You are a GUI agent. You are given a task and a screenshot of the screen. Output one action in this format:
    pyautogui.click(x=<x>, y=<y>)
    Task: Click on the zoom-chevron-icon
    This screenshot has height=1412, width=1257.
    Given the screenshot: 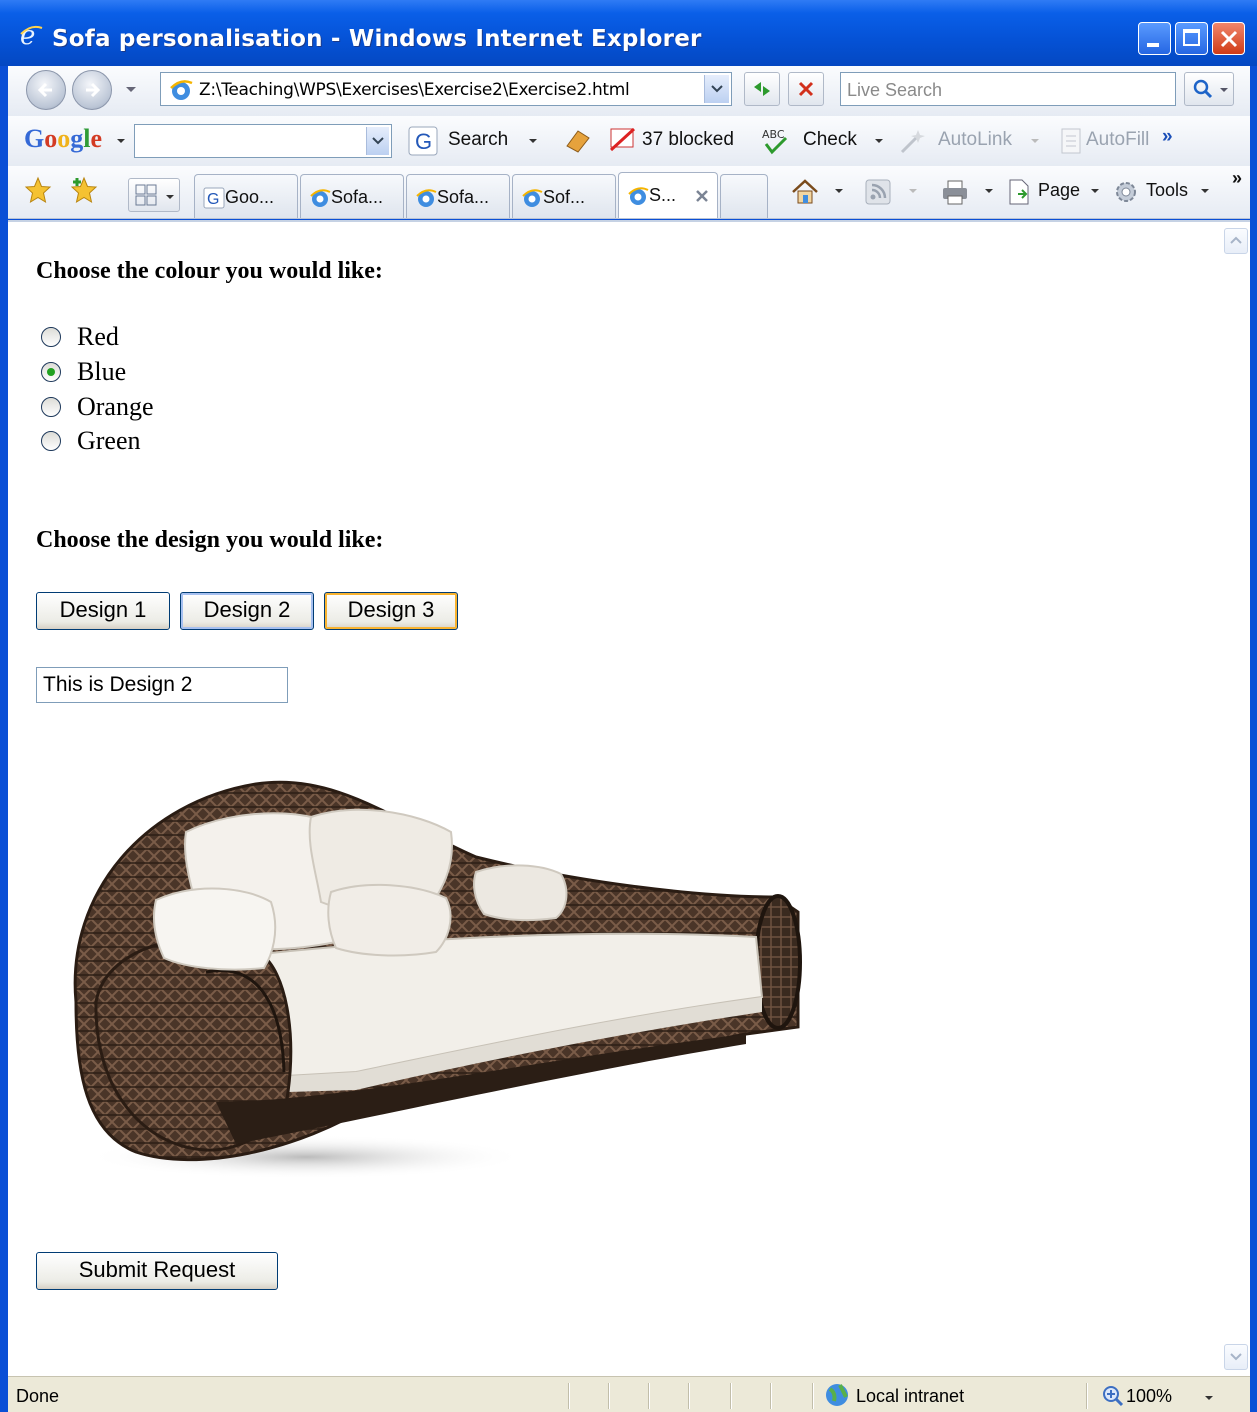 What is the action you would take?
    pyautogui.click(x=1209, y=1398)
    